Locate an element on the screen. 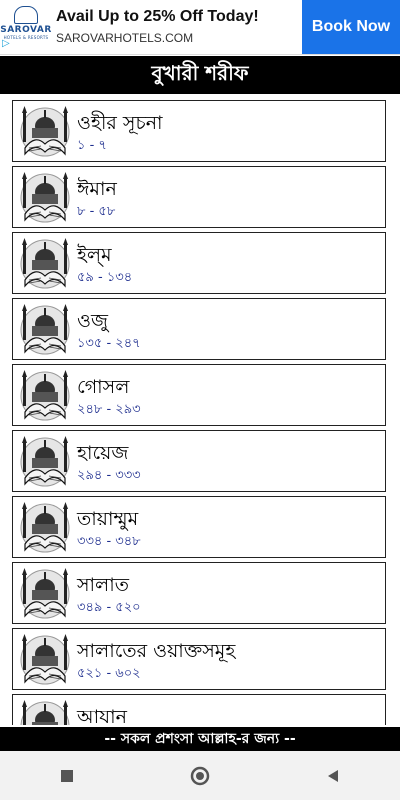 Image resolution: width=400 pixels, height=800 pixels. square-recents-icon is located at coordinates (66, 775).